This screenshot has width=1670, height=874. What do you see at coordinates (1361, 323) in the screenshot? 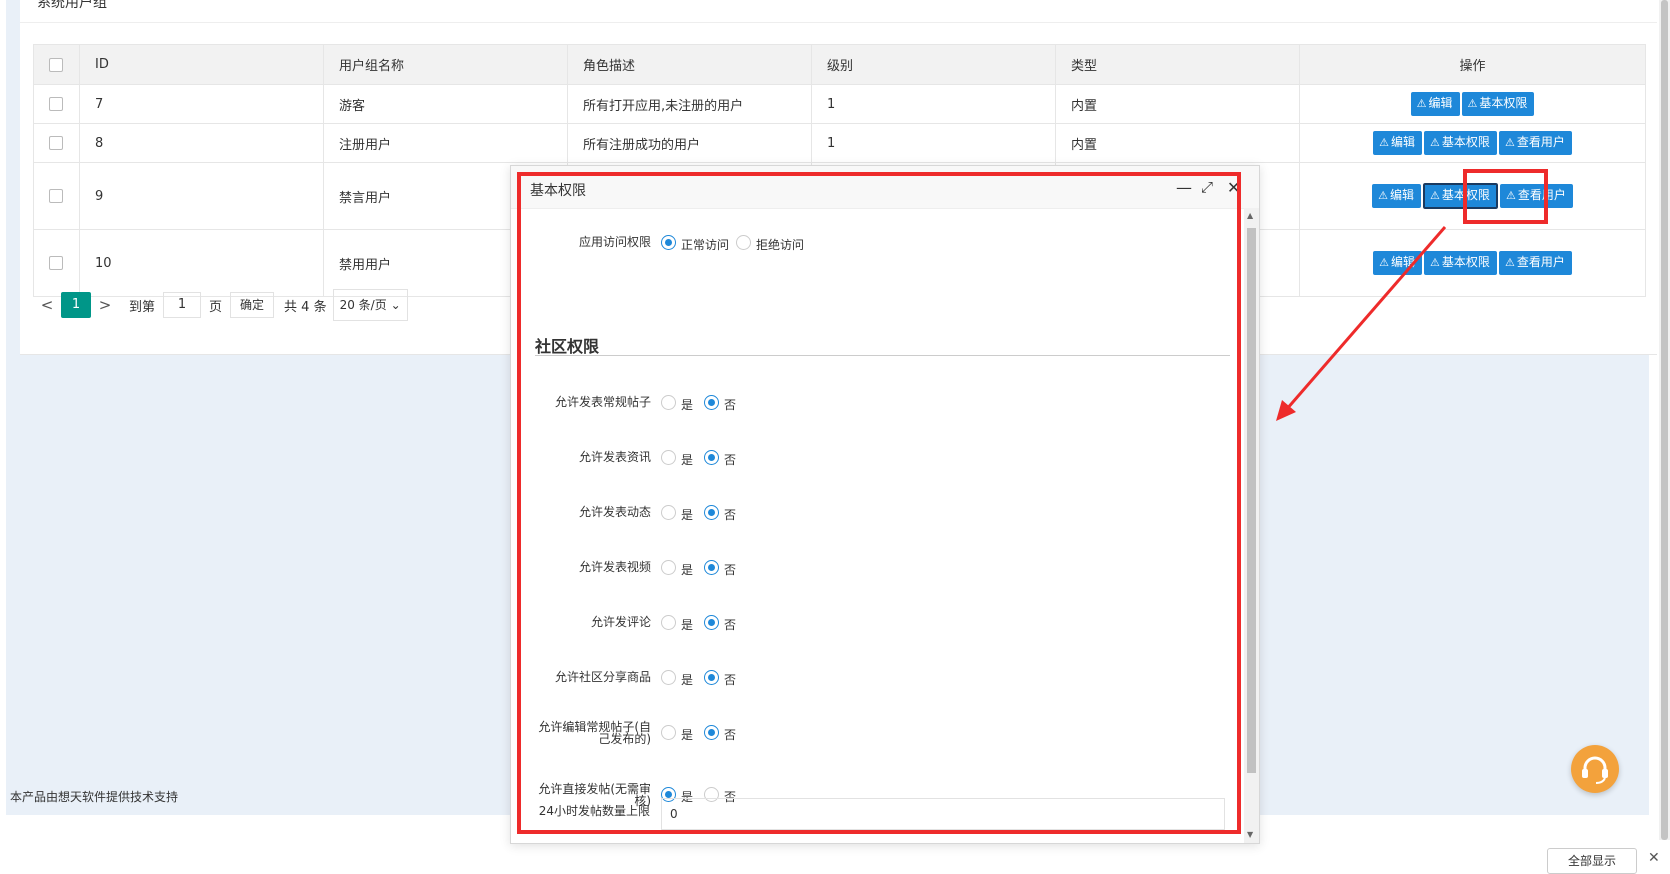
I see `annotation-arrow` at bounding box center [1361, 323].